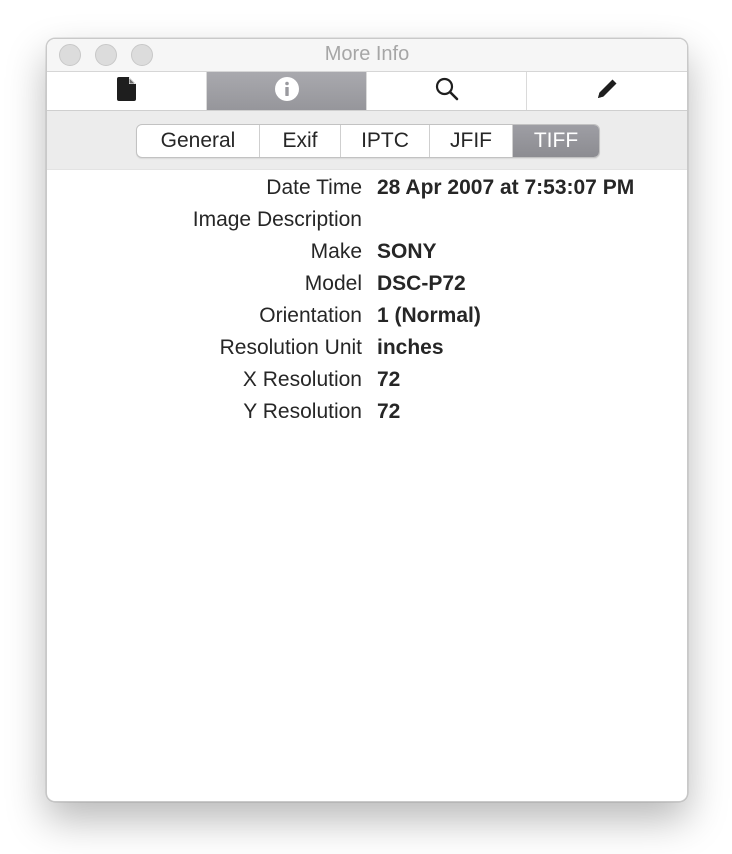  I want to click on tab-image-info, so click(287, 91).